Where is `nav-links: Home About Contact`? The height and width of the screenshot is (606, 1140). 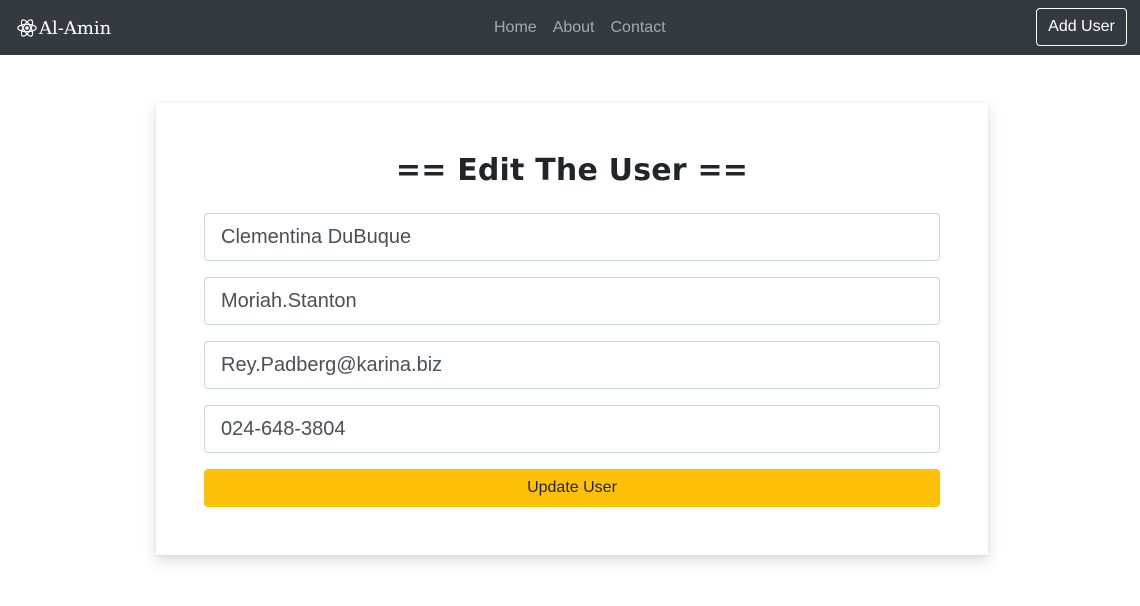
nav-links: Home About Contact is located at coordinates (580, 28).